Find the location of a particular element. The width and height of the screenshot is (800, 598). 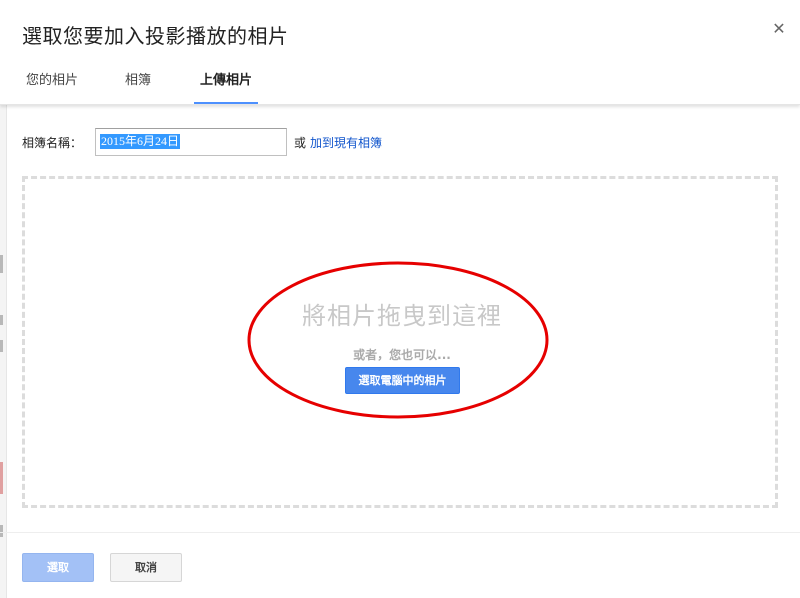

tab-albums: 相簿 is located at coordinates (138, 85).